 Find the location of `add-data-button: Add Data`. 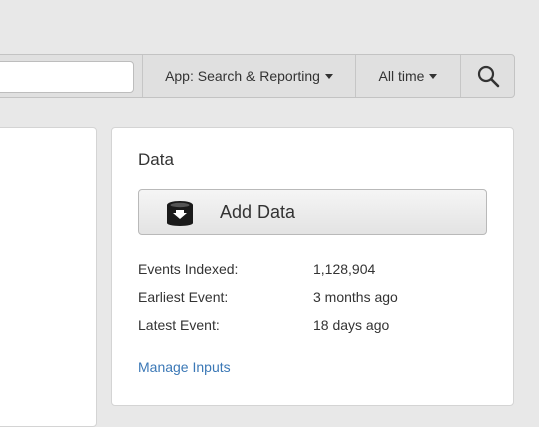

add-data-button: Add Data is located at coordinates (312, 212).